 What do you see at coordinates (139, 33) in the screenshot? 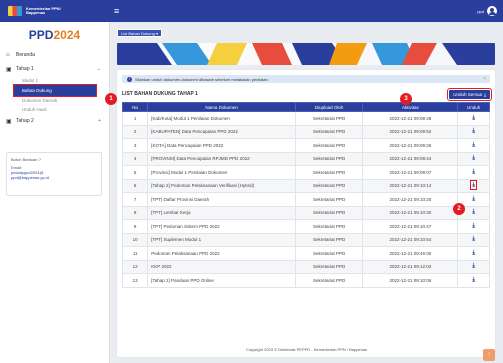
I see `breadcrumb: List Bahan Dukung ▾` at bounding box center [139, 33].